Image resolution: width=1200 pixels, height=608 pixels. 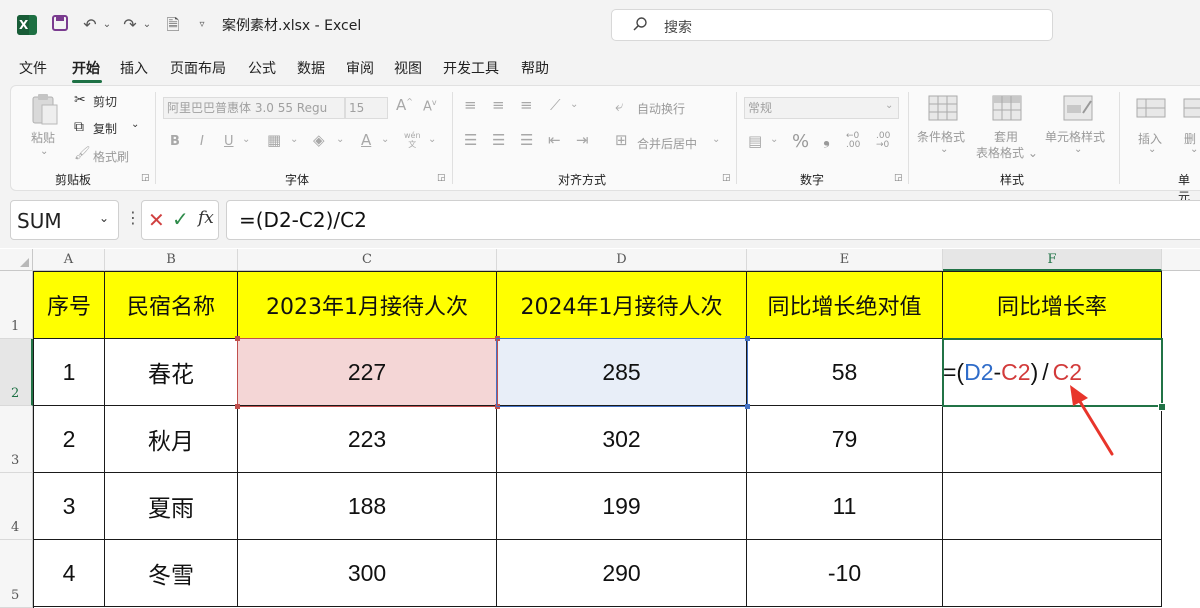 What do you see at coordinates (367, 439) in the screenshot?
I see `table-cell: 223` at bounding box center [367, 439].